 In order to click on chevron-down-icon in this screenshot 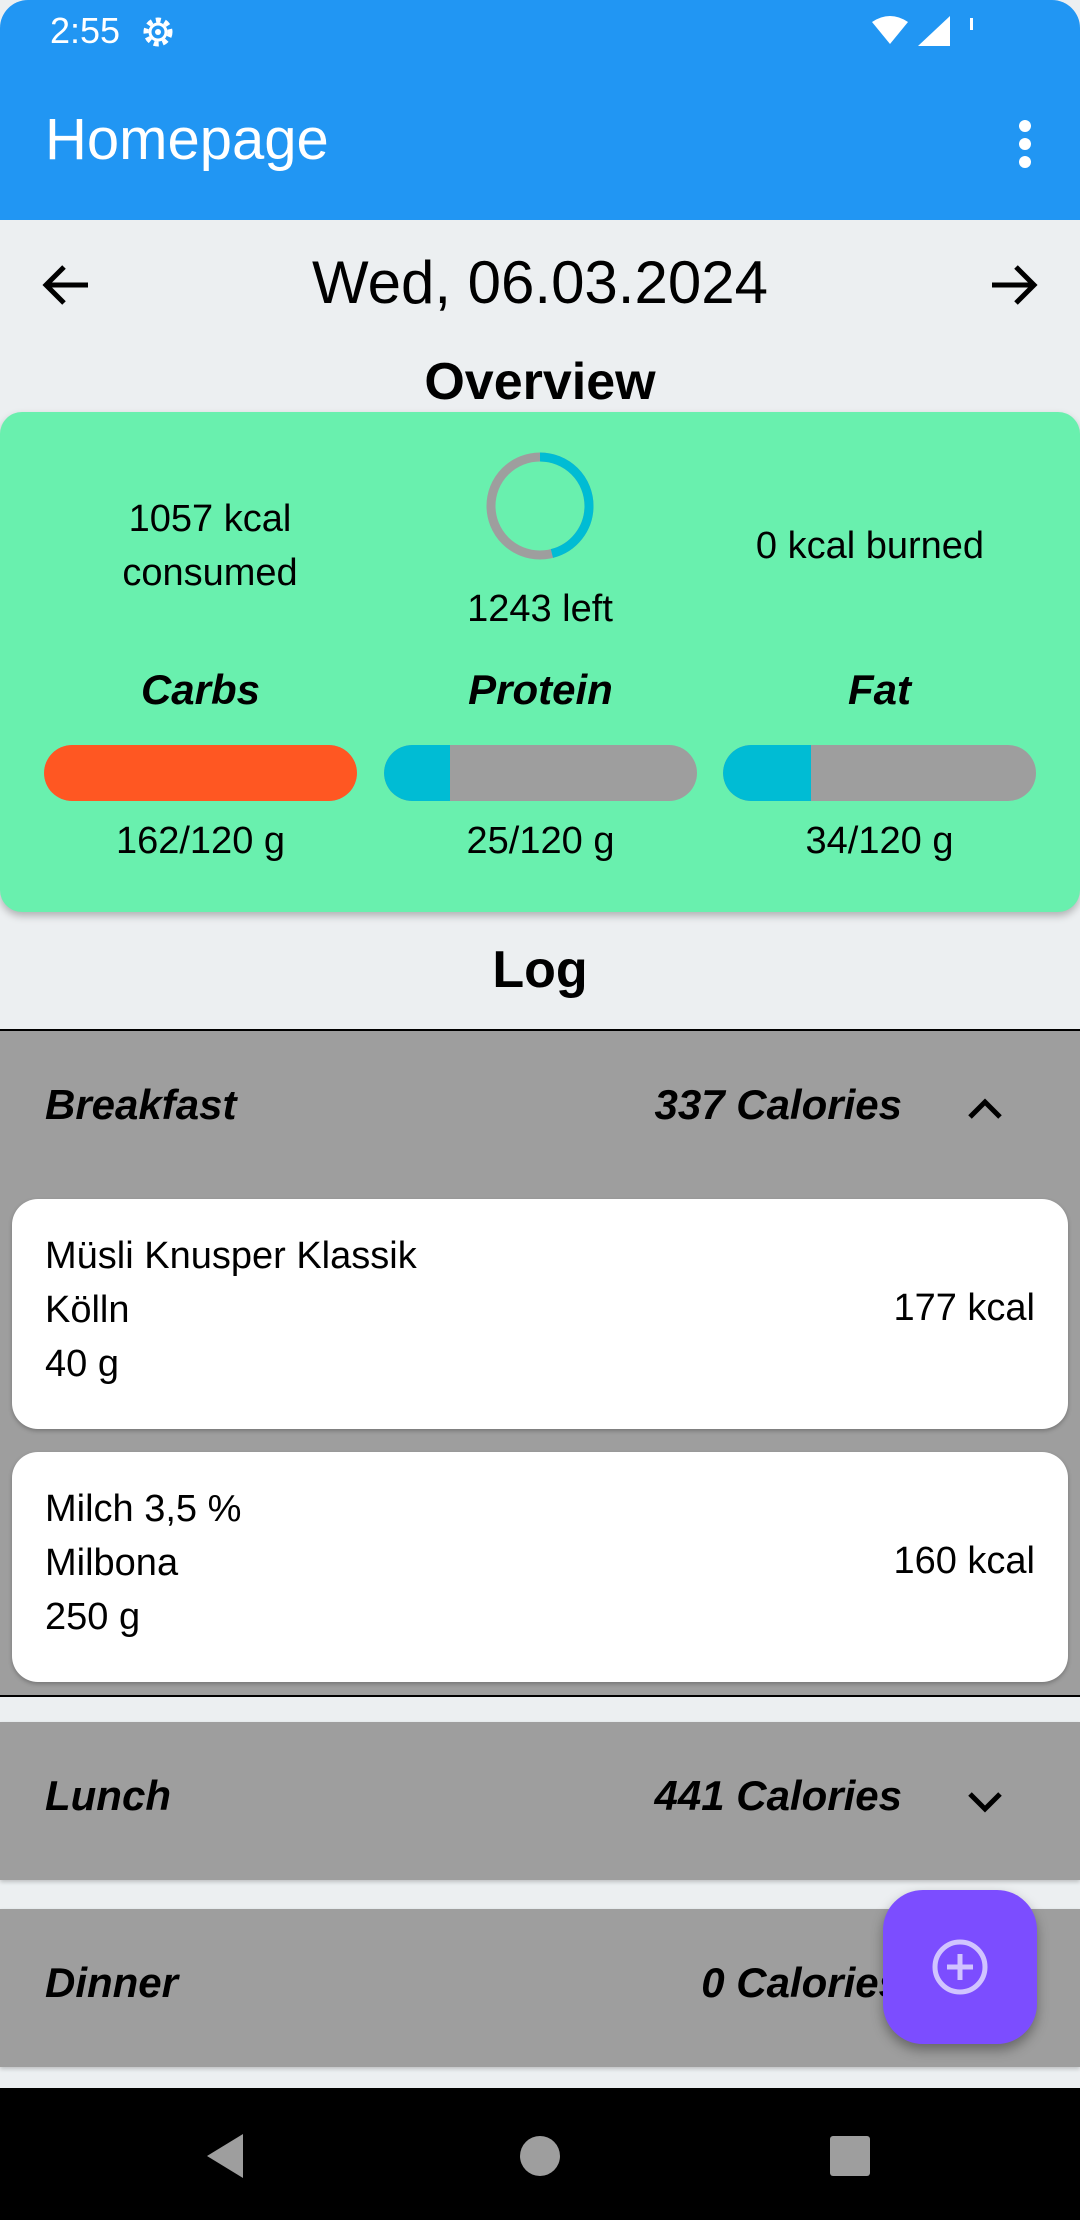, I will do `click(985, 1801)`.